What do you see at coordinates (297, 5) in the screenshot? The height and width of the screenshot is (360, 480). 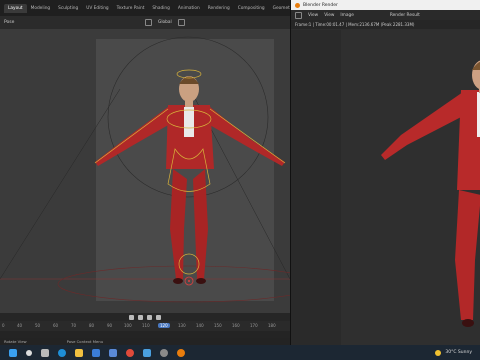 I see `blender-logo-icon` at bounding box center [297, 5].